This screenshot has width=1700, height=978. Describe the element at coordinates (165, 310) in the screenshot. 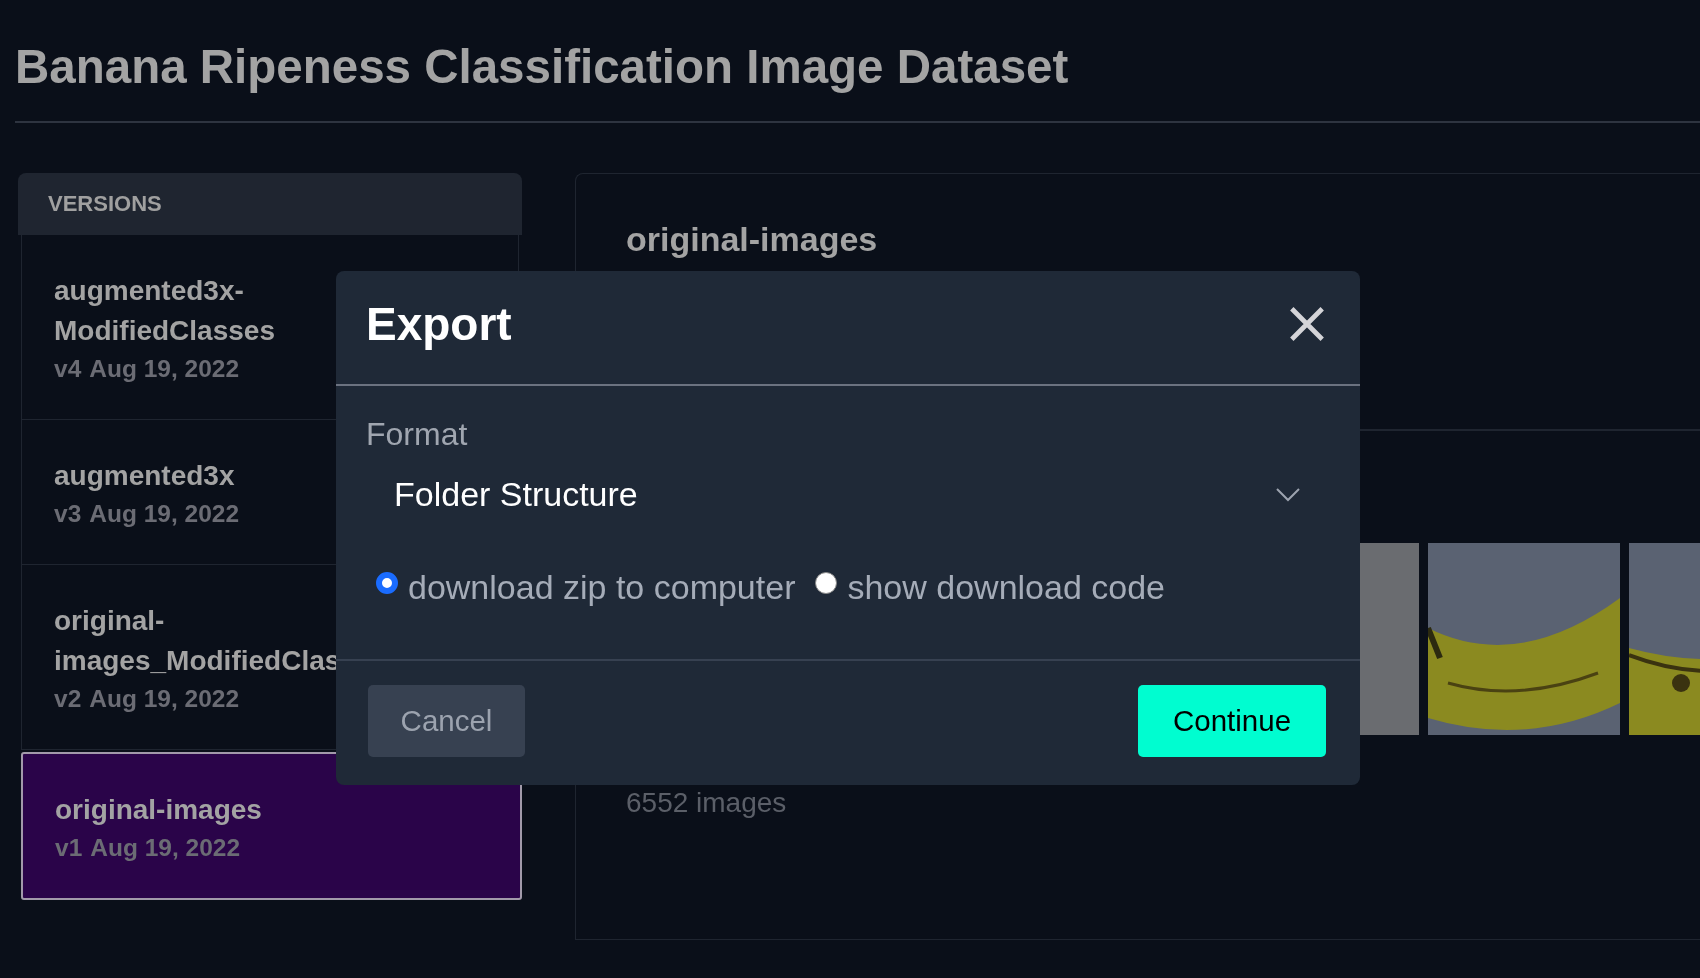

I see `version-name: augmented3x-ModifiedClasses` at that location.